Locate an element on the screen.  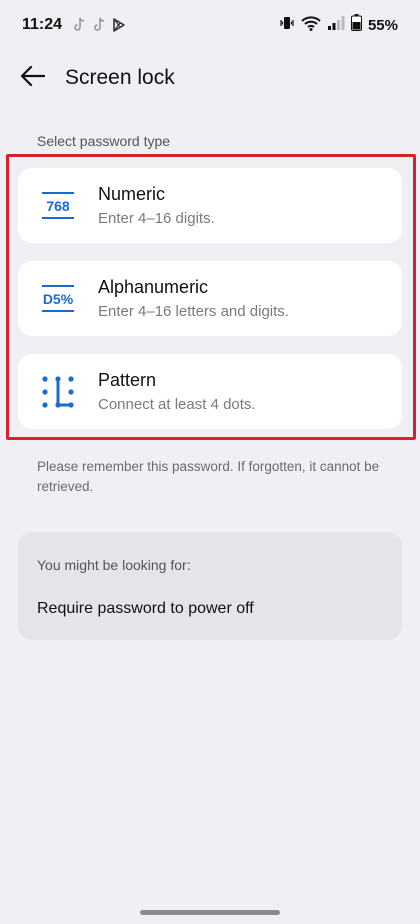
section-label: Select password type is located at coordinates (104, 141).